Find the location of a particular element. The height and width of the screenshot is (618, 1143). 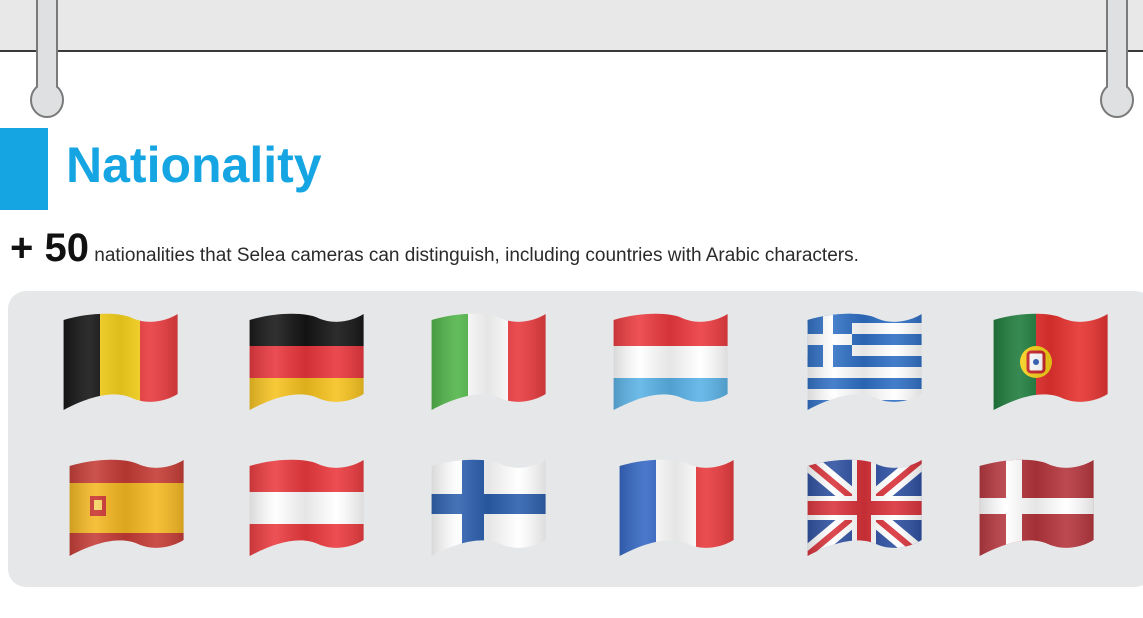

uk-flag-icon is located at coordinates (864, 508).